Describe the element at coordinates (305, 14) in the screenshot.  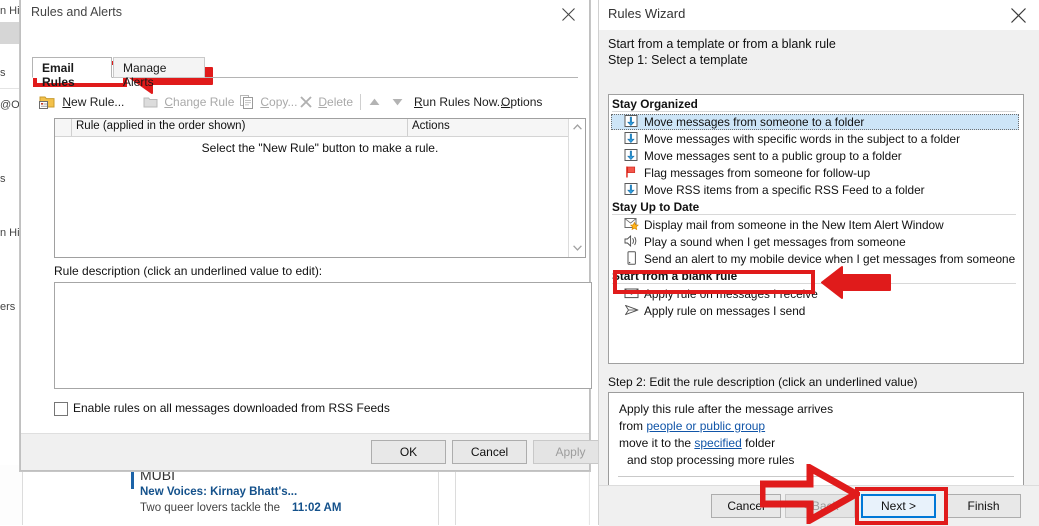
I see `dialog-title-bar: Rules and Alerts` at that location.